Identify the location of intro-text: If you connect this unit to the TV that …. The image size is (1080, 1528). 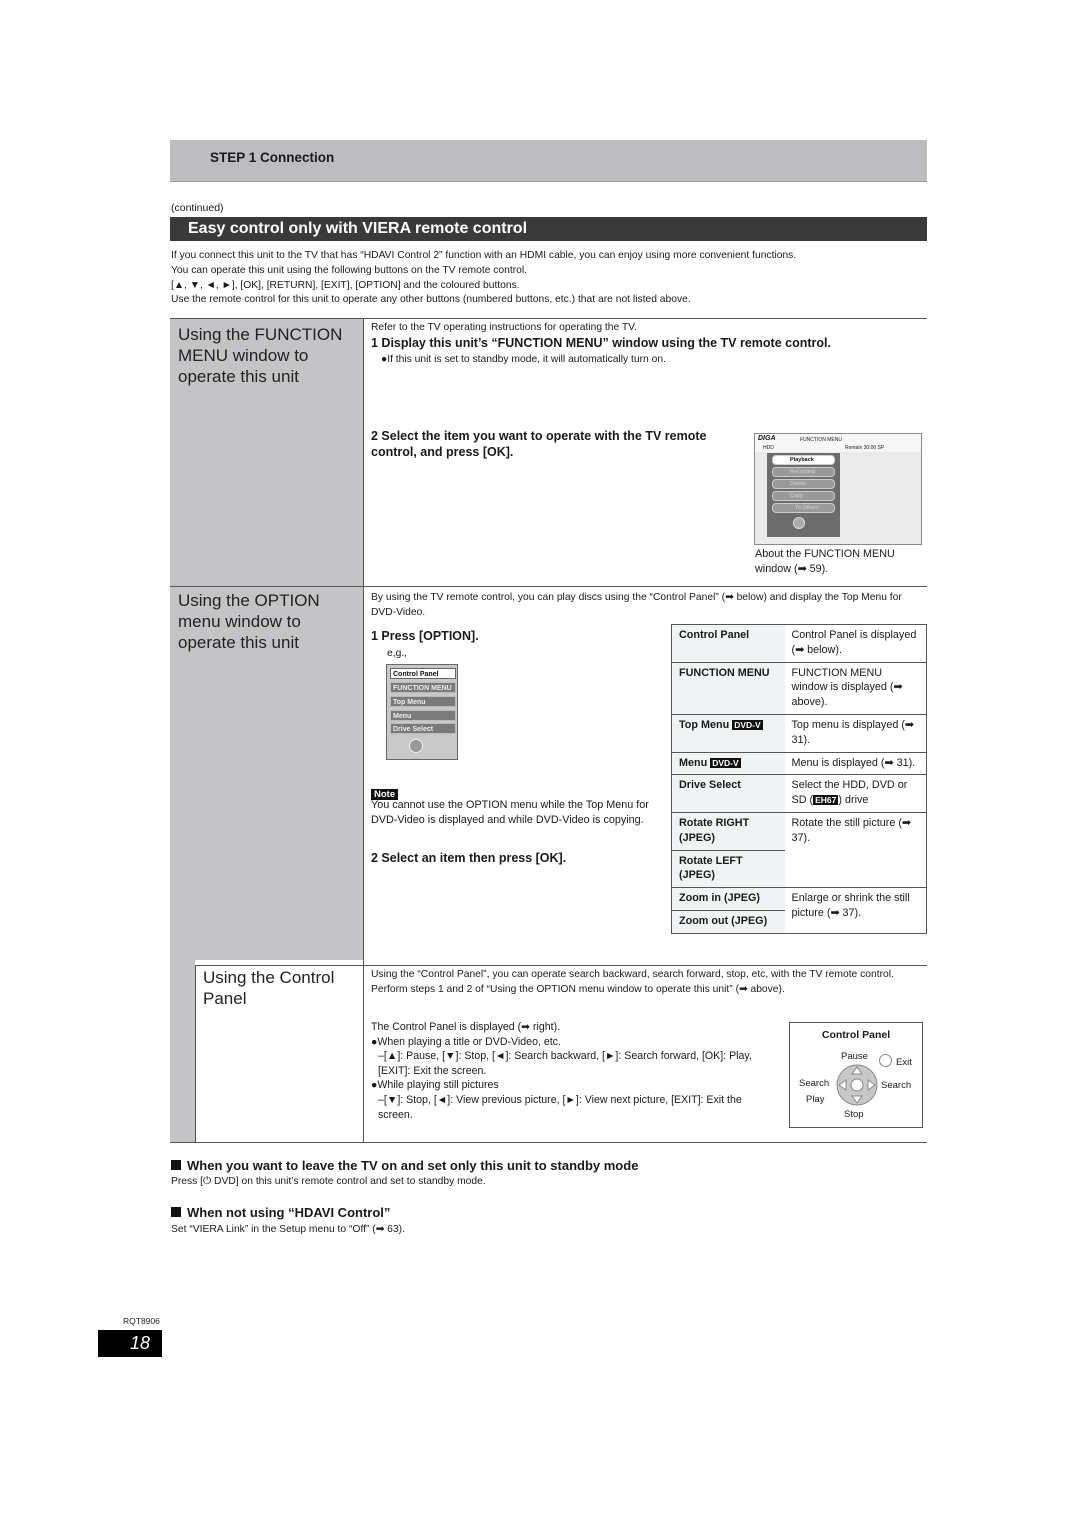
(551, 278).